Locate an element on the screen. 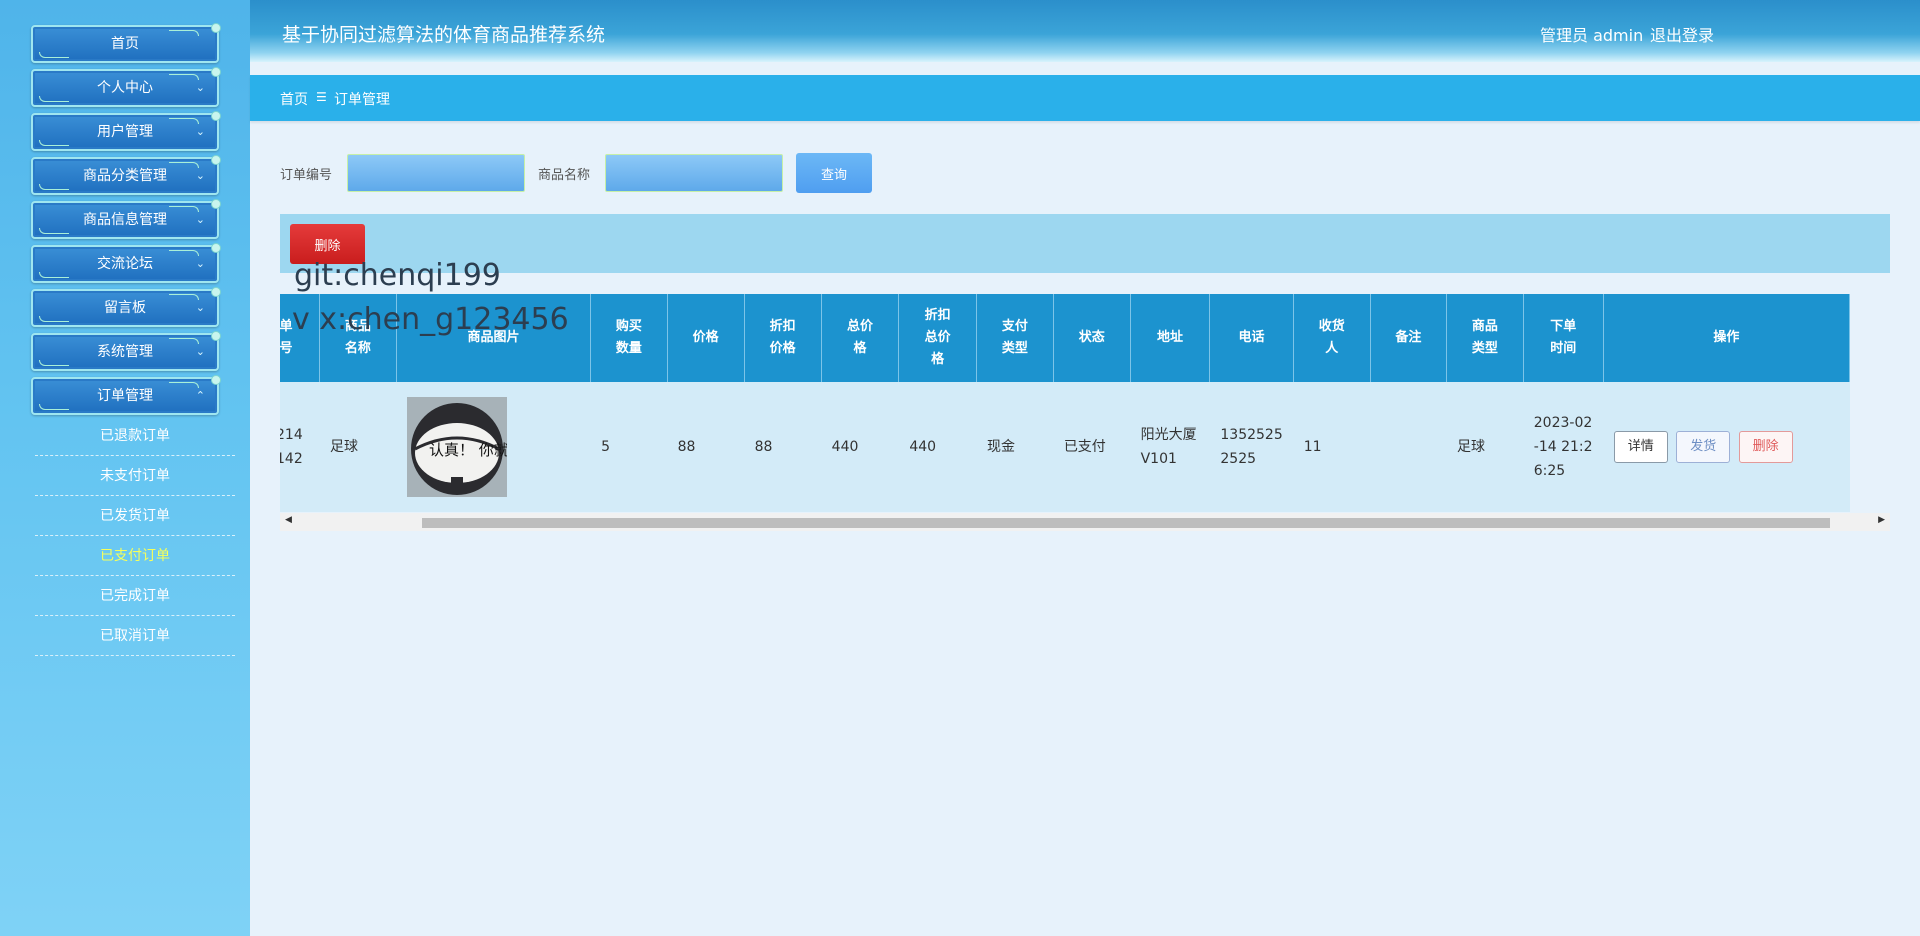 The width and height of the screenshot is (1920, 936). table-row: 214 142 足球 认真！ 你就输了 5 88 88 440 440 is located at coordinates (1065, 447).